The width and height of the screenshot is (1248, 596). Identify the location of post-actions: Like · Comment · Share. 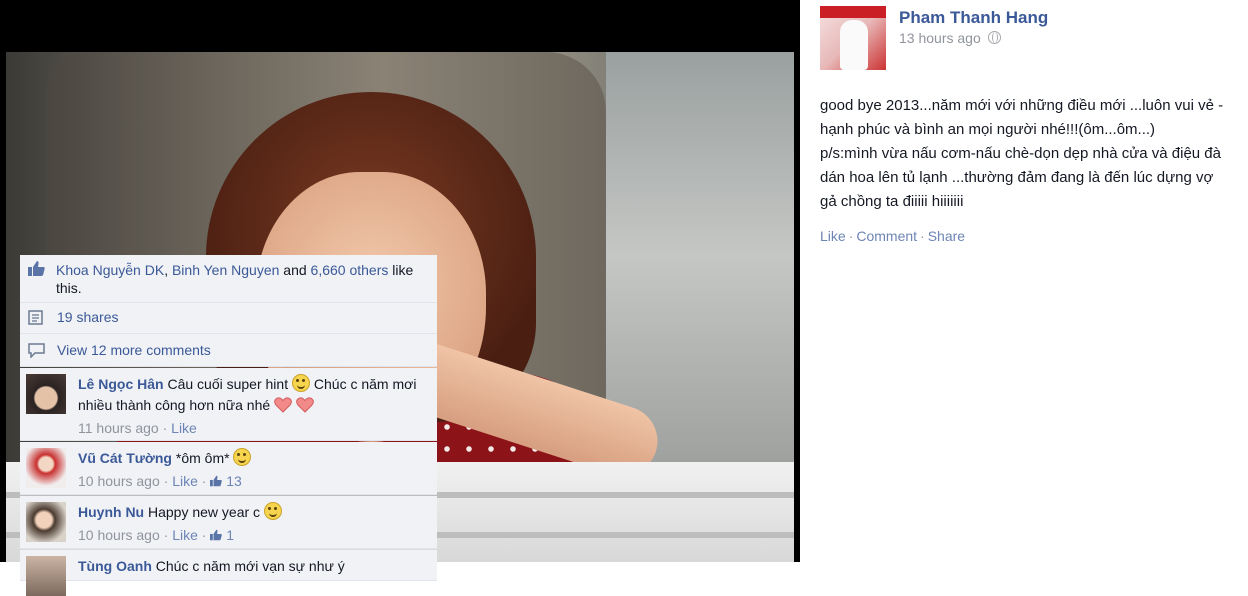
(892, 236).